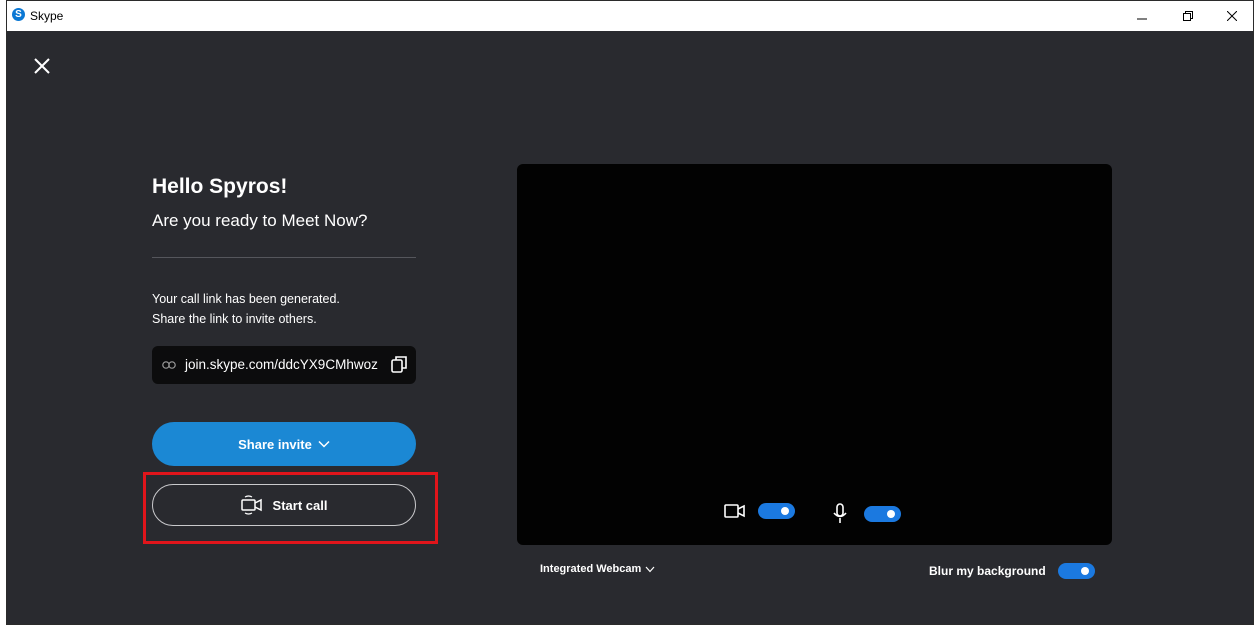 The width and height of the screenshot is (1259, 625). What do you see at coordinates (1076, 571) in the screenshot?
I see `blur-background-toggle` at bounding box center [1076, 571].